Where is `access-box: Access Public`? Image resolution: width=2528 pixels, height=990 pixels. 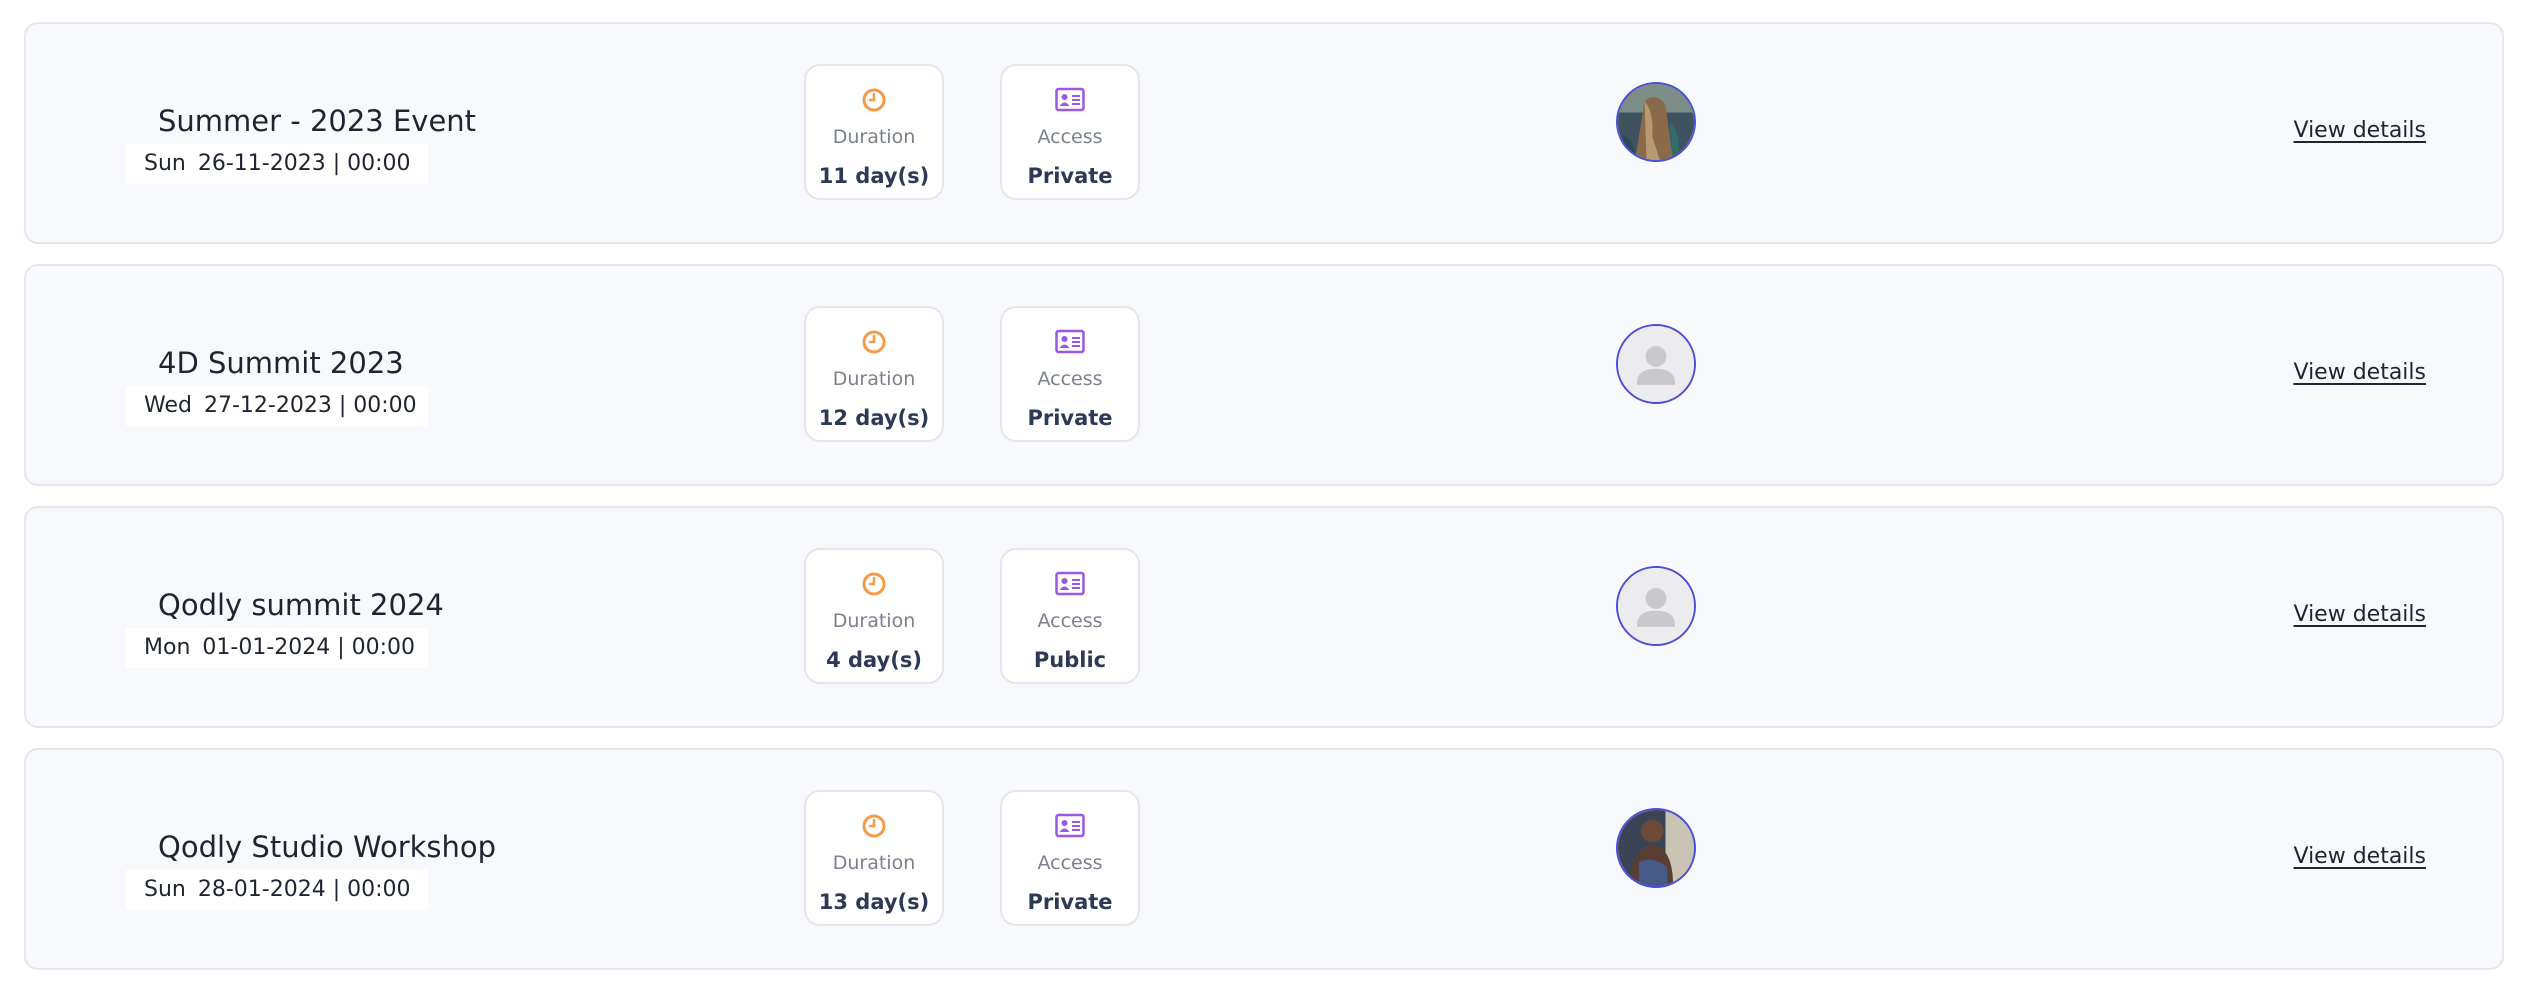
access-box: Access Public is located at coordinates (1070, 616).